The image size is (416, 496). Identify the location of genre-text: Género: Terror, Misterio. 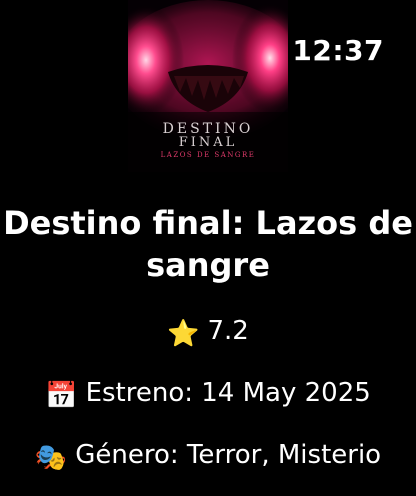
(228, 455).